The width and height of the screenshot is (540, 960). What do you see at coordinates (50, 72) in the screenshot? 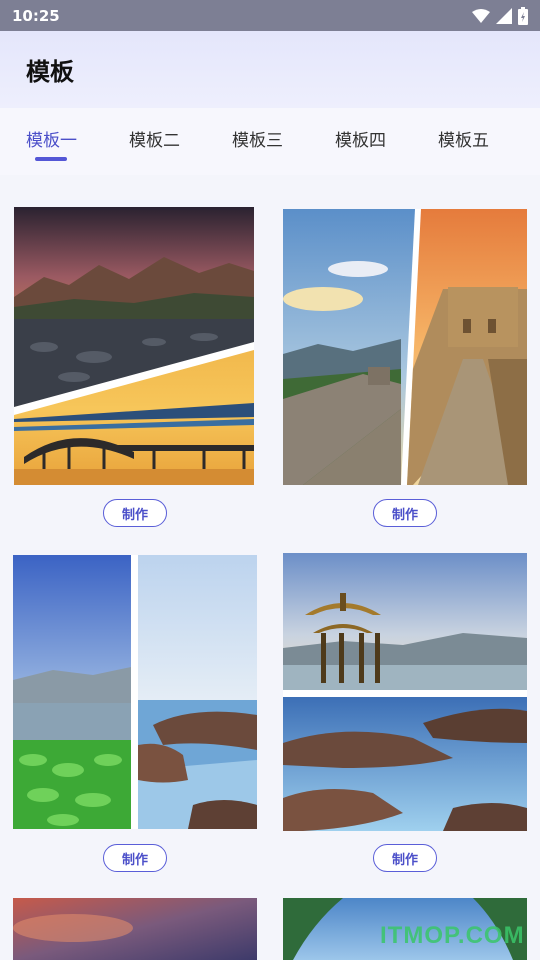
I see `page-title: 模板` at bounding box center [50, 72].